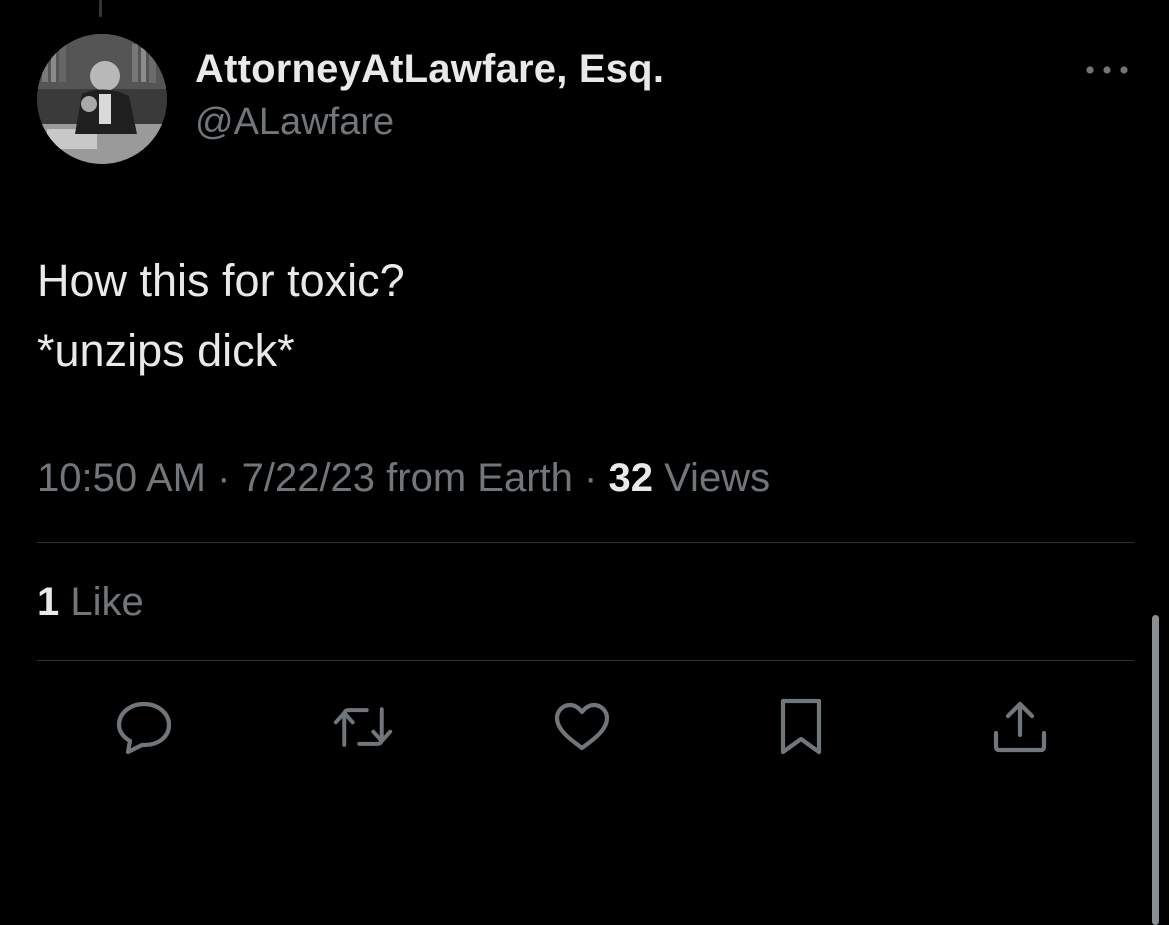  I want to click on retweet-icon, so click(363, 727).